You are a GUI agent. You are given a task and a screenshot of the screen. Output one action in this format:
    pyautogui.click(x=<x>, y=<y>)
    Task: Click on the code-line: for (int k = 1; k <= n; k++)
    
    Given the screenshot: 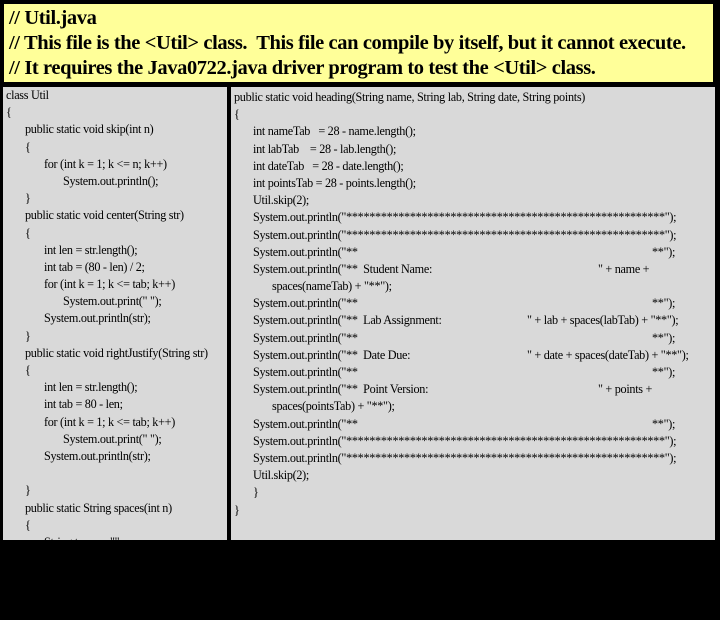 What is the action you would take?
    pyautogui.click(x=116, y=559)
    